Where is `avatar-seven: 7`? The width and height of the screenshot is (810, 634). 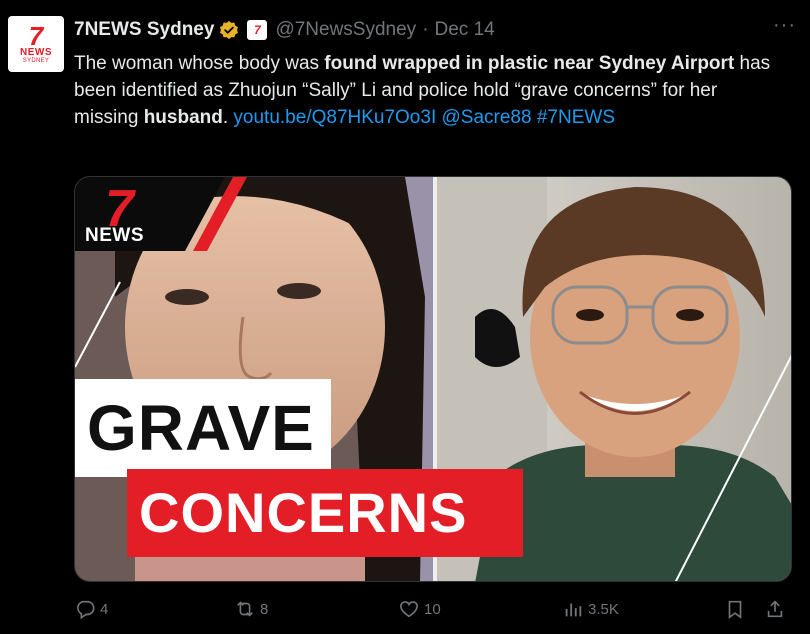 avatar-seven: 7 is located at coordinates (36, 35).